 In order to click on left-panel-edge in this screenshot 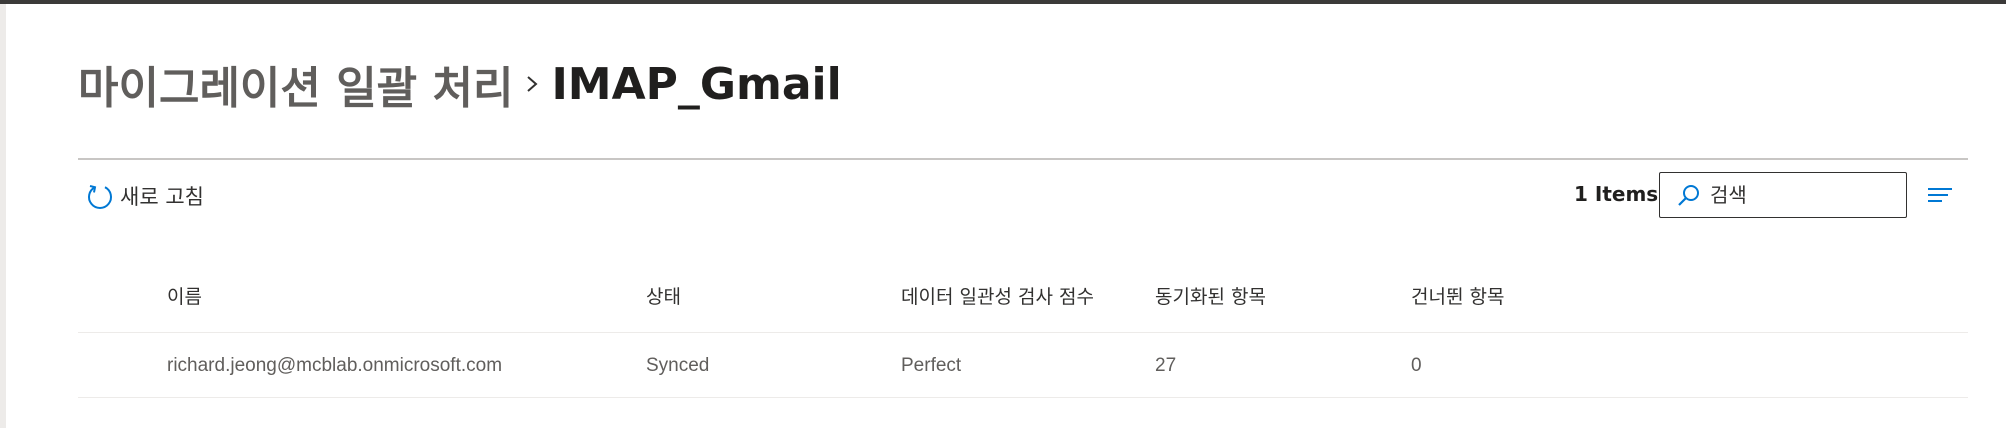, I will do `click(3, 216)`.